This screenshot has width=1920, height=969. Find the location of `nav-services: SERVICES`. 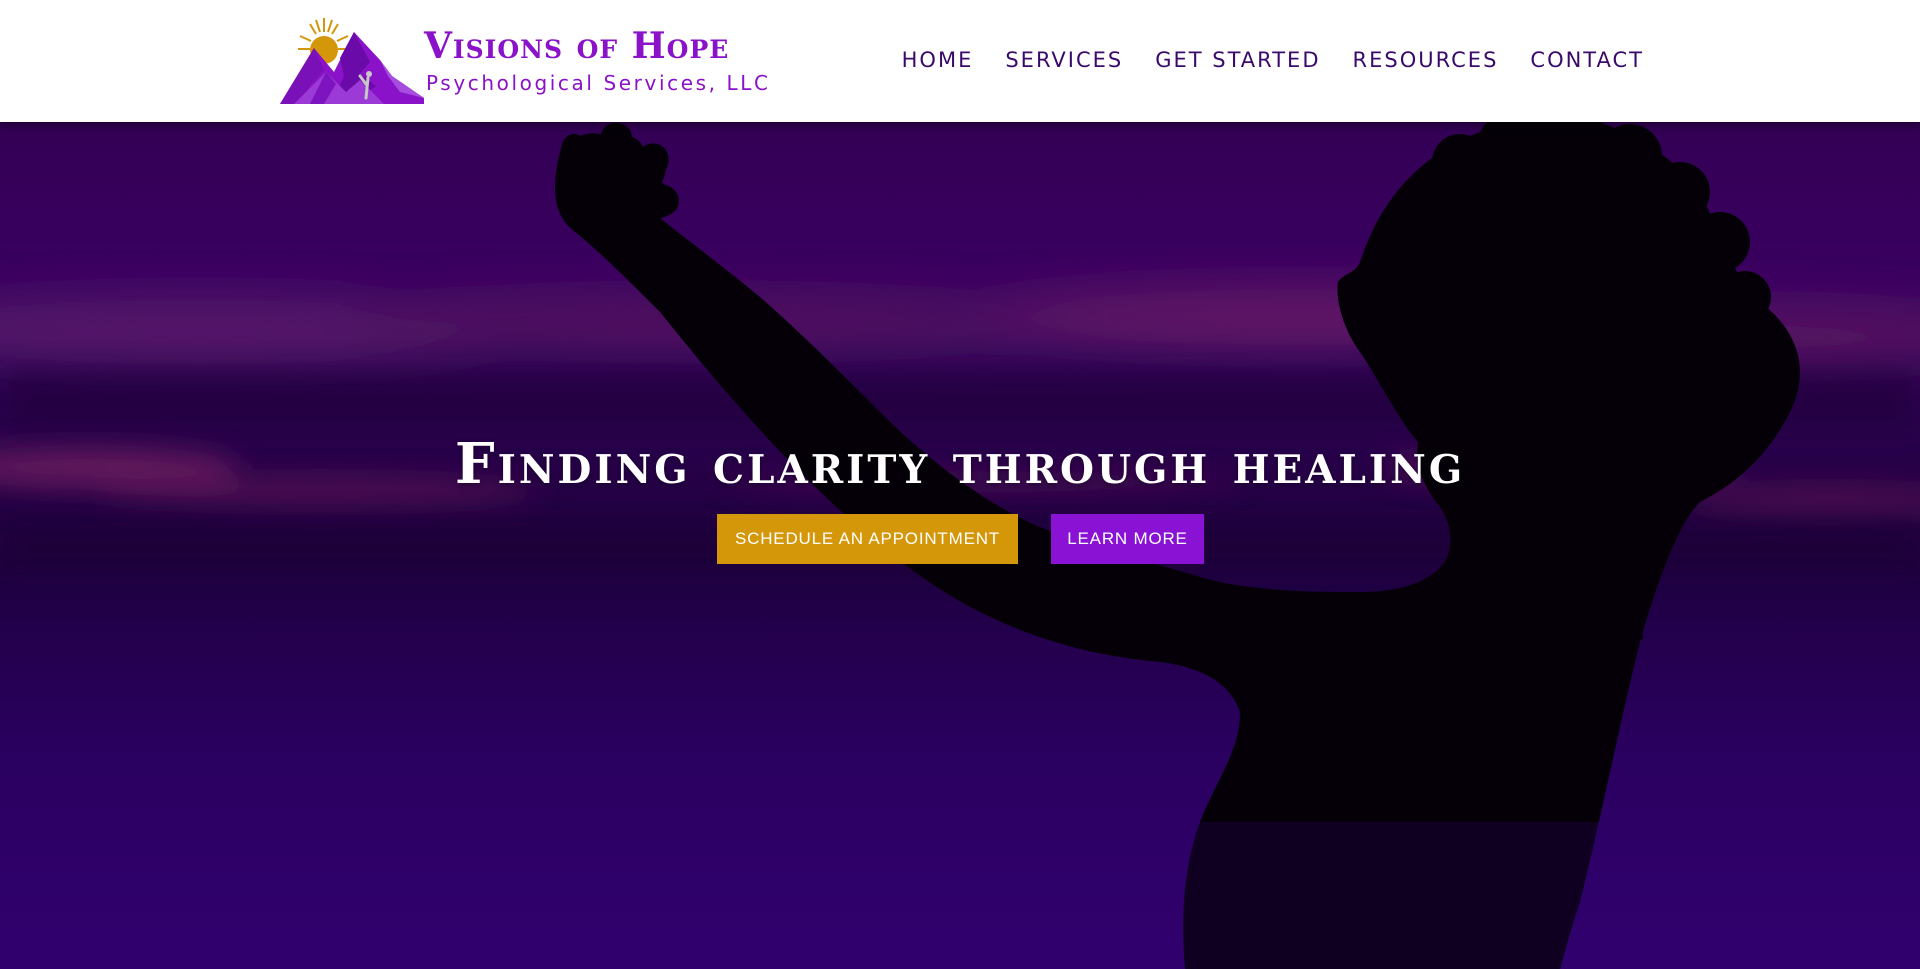

nav-services: SERVICES is located at coordinates (1064, 60).